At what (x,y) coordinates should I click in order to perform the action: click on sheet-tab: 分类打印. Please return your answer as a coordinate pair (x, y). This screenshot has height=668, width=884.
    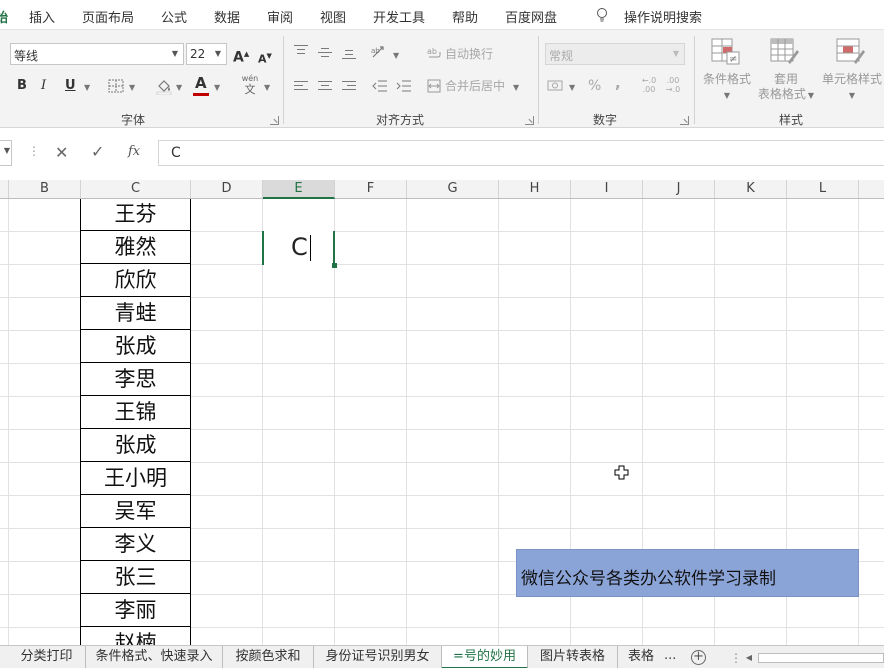
    Looking at the image, I should click on (47, 657).